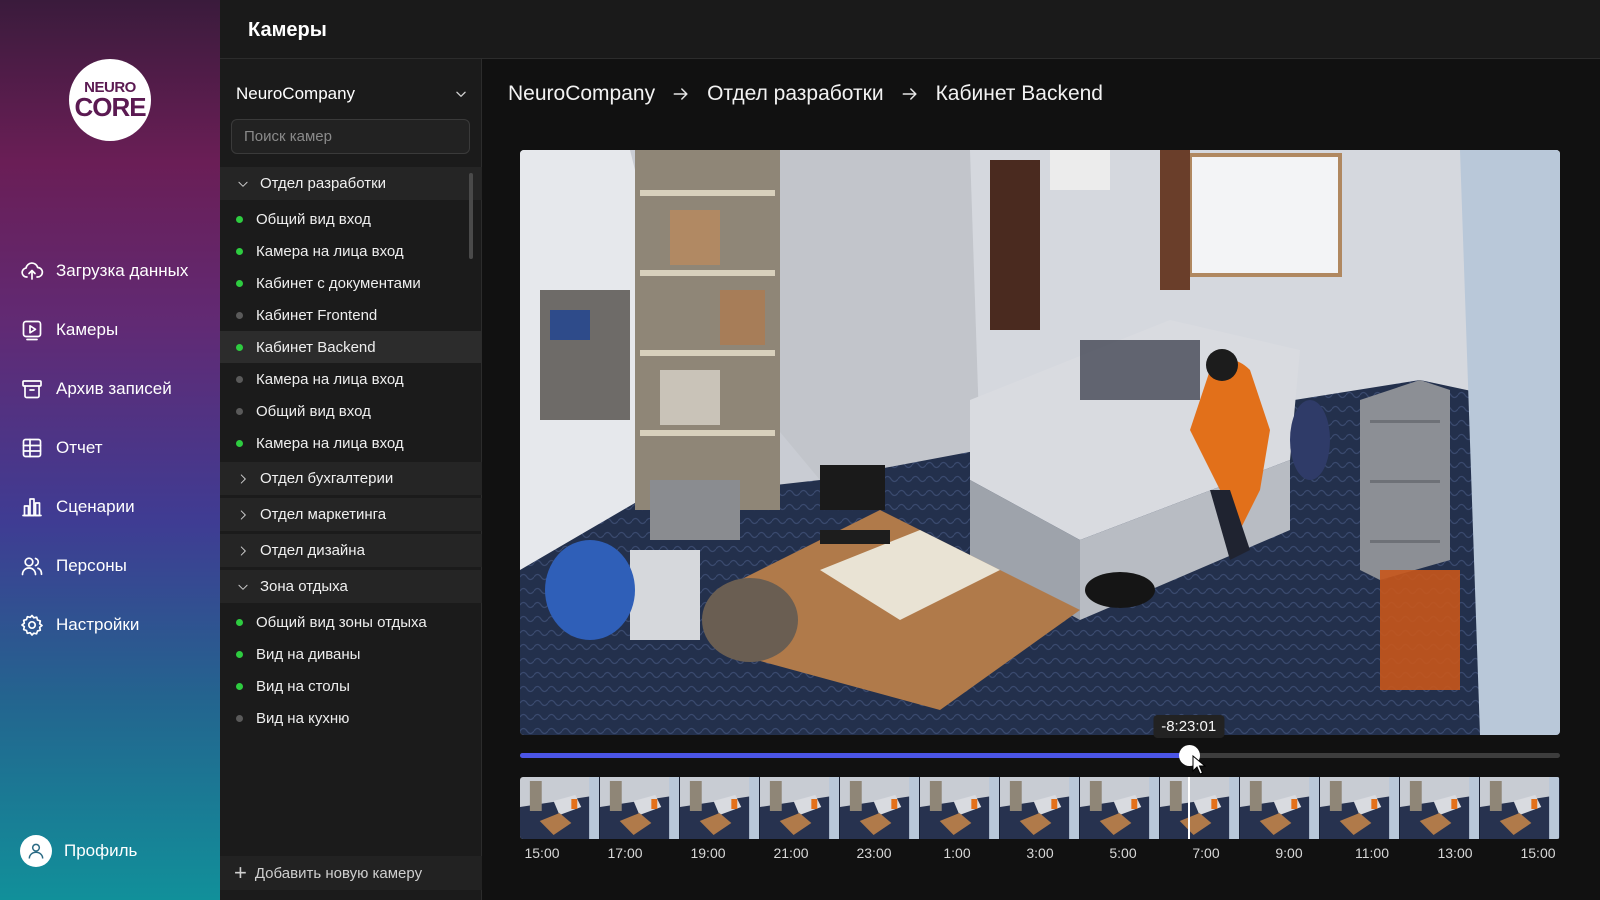 Image resolution: width=1600 pixels, height=900 pixels. What do you see at coordinates (854, 755) in the screenshot?
I see `playback-progress-fill` at bounding box center [854, 755].